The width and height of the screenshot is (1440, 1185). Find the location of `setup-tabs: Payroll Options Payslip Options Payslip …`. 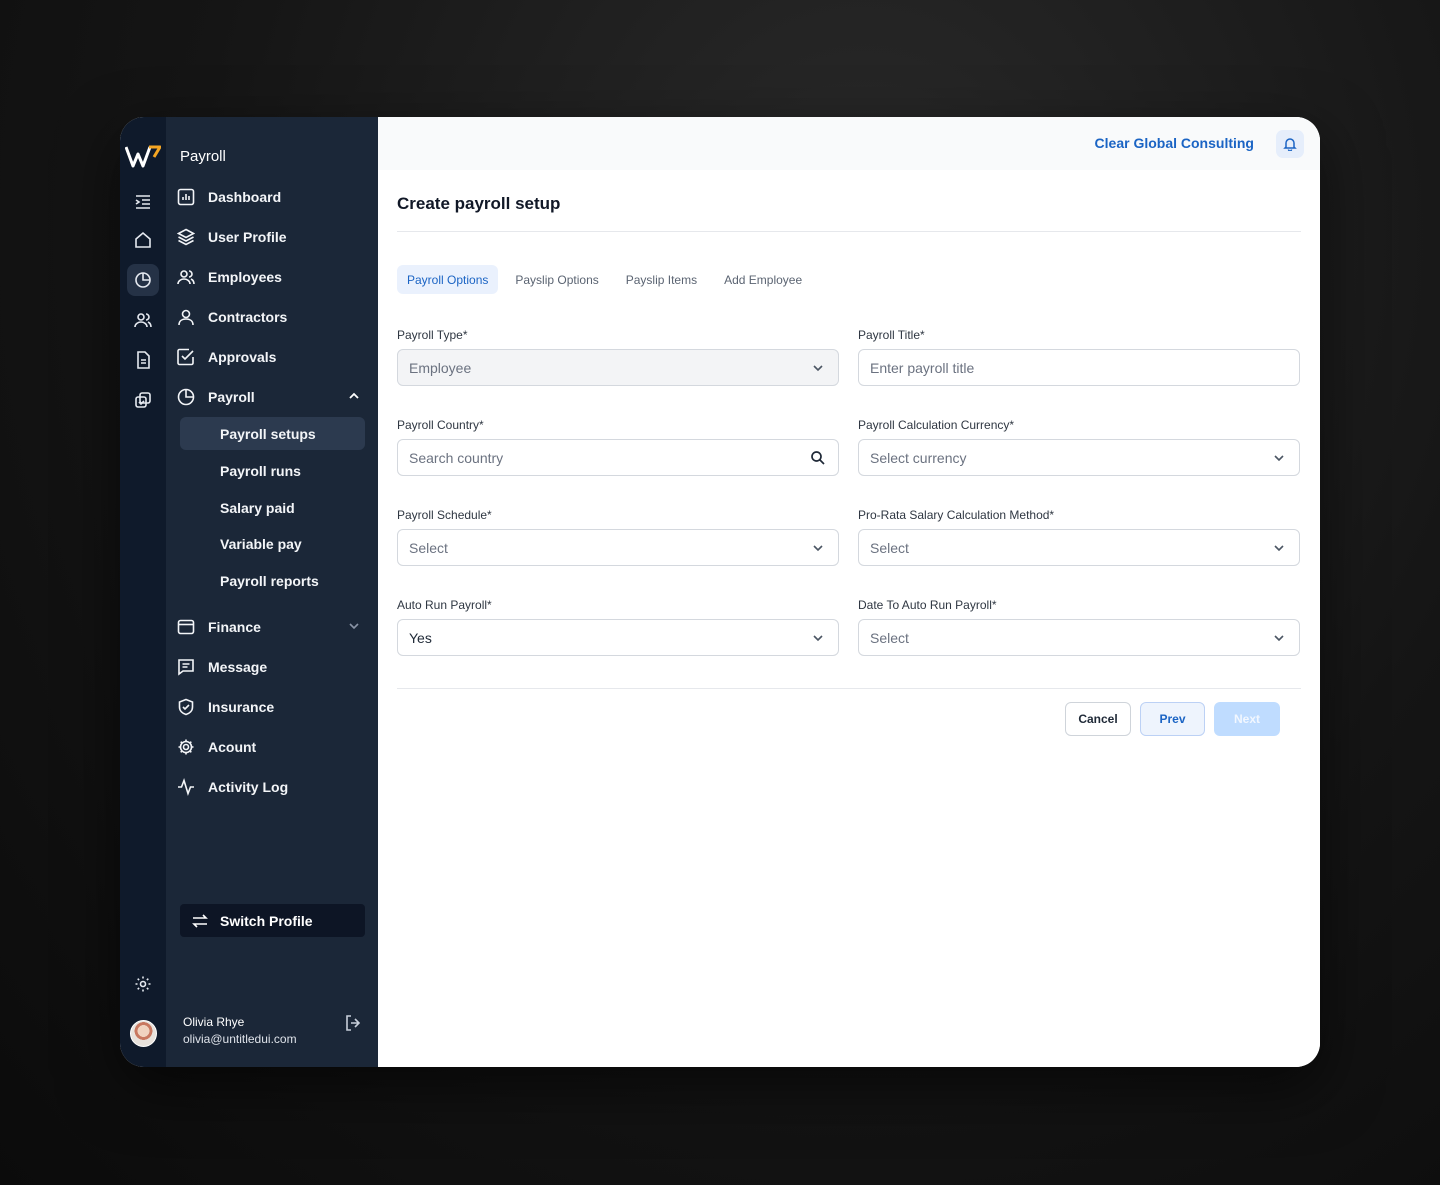

setup-tabs: Payroll Options Payslip Options Payslip … is located at coordinates (608, 279).